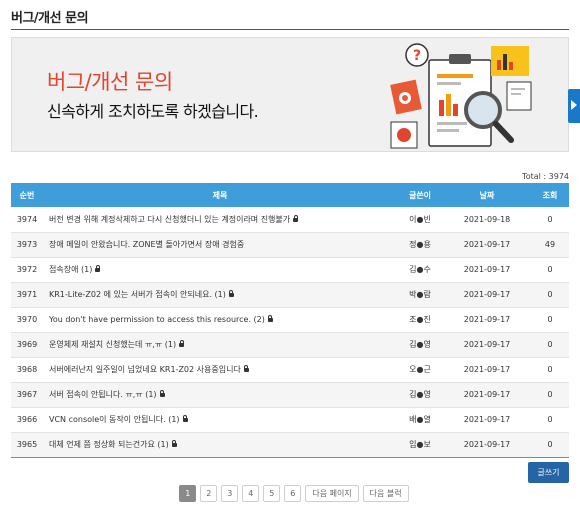 This screenshot has width=580, height=507. What do you see at coordinates (27, 320) in the screenshot?
I see `row-number: 3970` at bounding box center [27, 320].